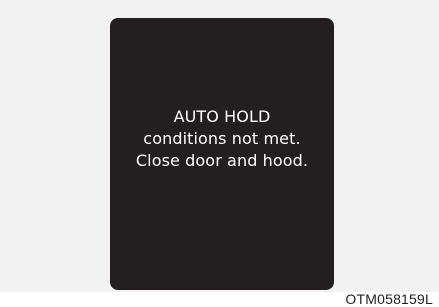 Image resolution: width=439 pixels, height=307 pixels. Describe the element at coordinates (222, 116) in the screenshot. I see `message-line-1: AUTO HOLD` at that location.